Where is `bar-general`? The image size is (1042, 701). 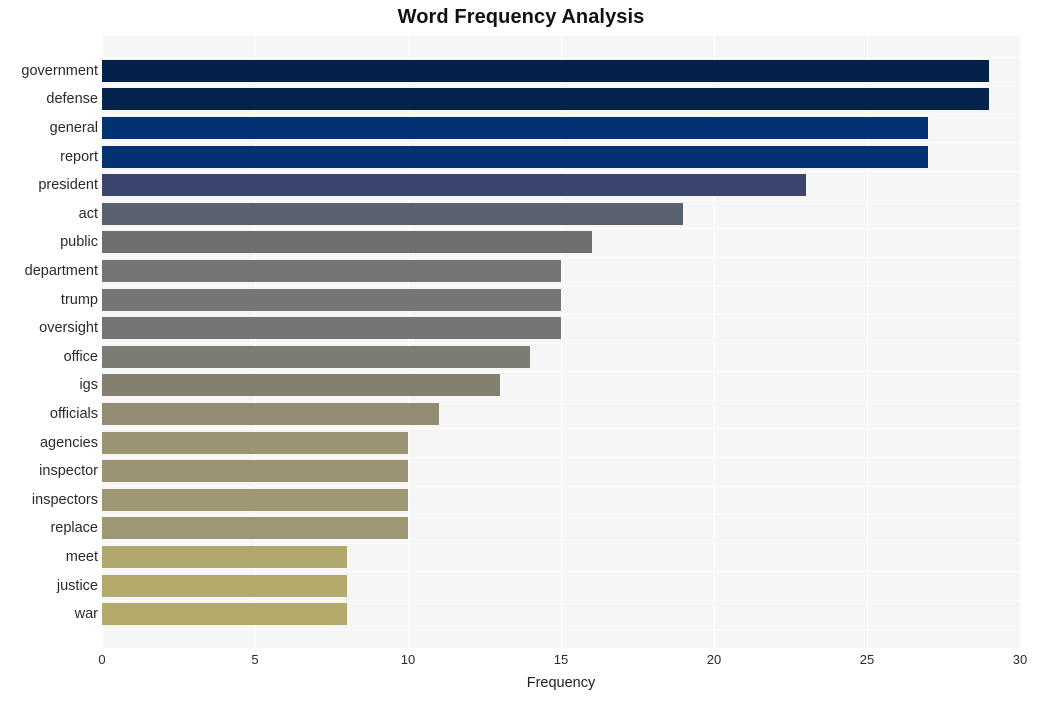
bar-general is located at coordinates (515, 128).